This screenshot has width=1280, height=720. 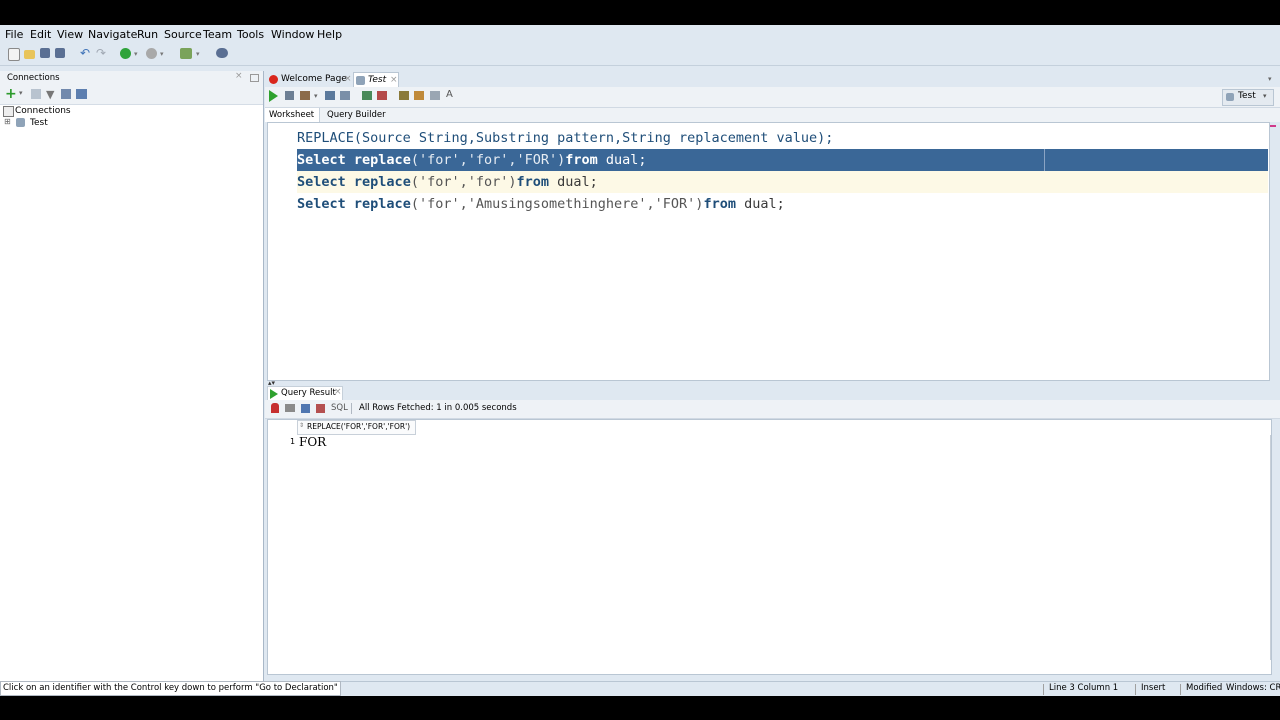 What do you see at coordinates (21, 93) in the screenshot?
I see `add-dropdown-icon: ▾` at bounding box center [21, 93].